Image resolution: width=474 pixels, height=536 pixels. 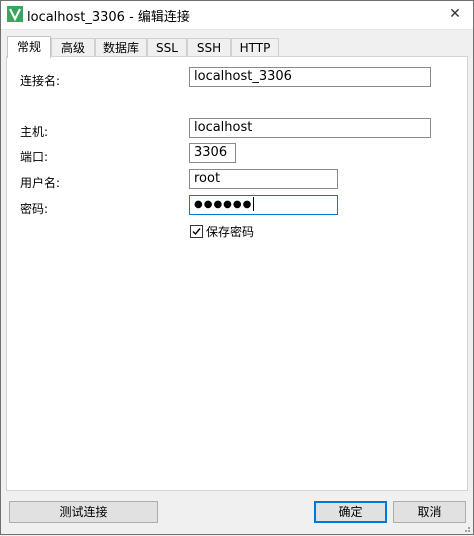 What do you see at coordinates (15, 14) in the screenshot?
I see `navicat-app-icon` at bounding box center [15, 14].